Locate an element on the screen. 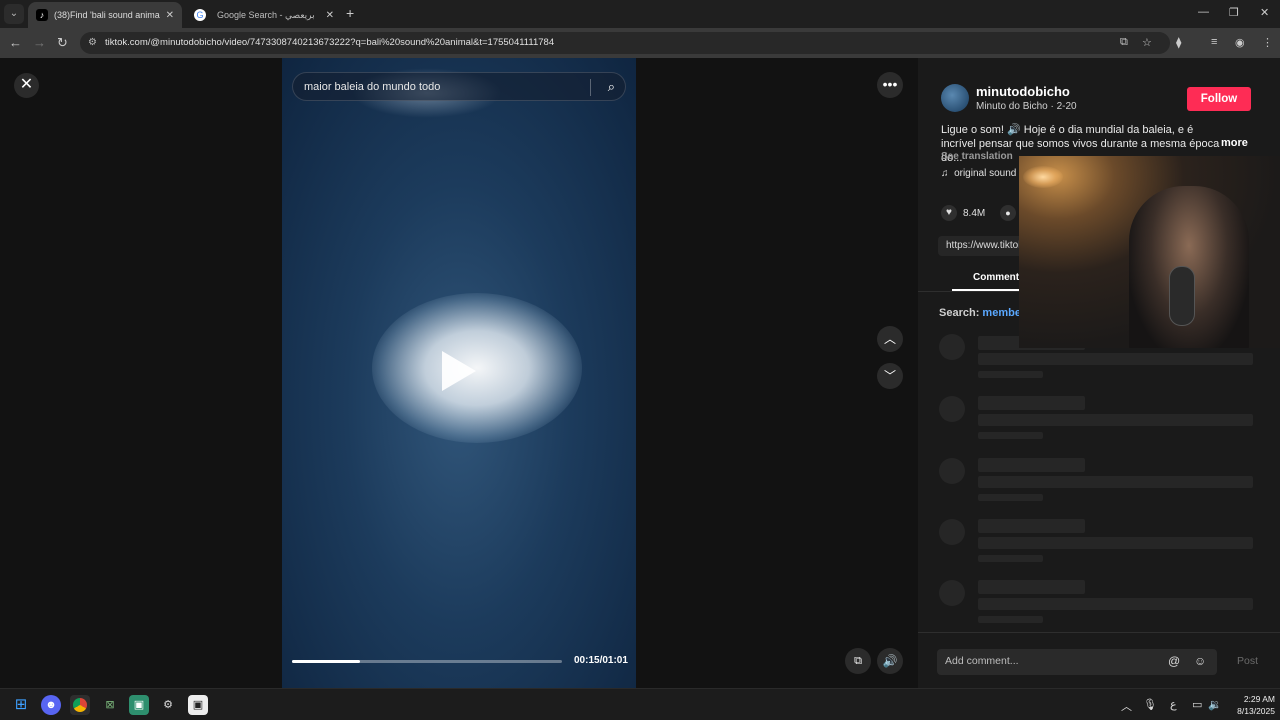  clock-date: 8/13/2025 is located at coordinates (1256, 711).